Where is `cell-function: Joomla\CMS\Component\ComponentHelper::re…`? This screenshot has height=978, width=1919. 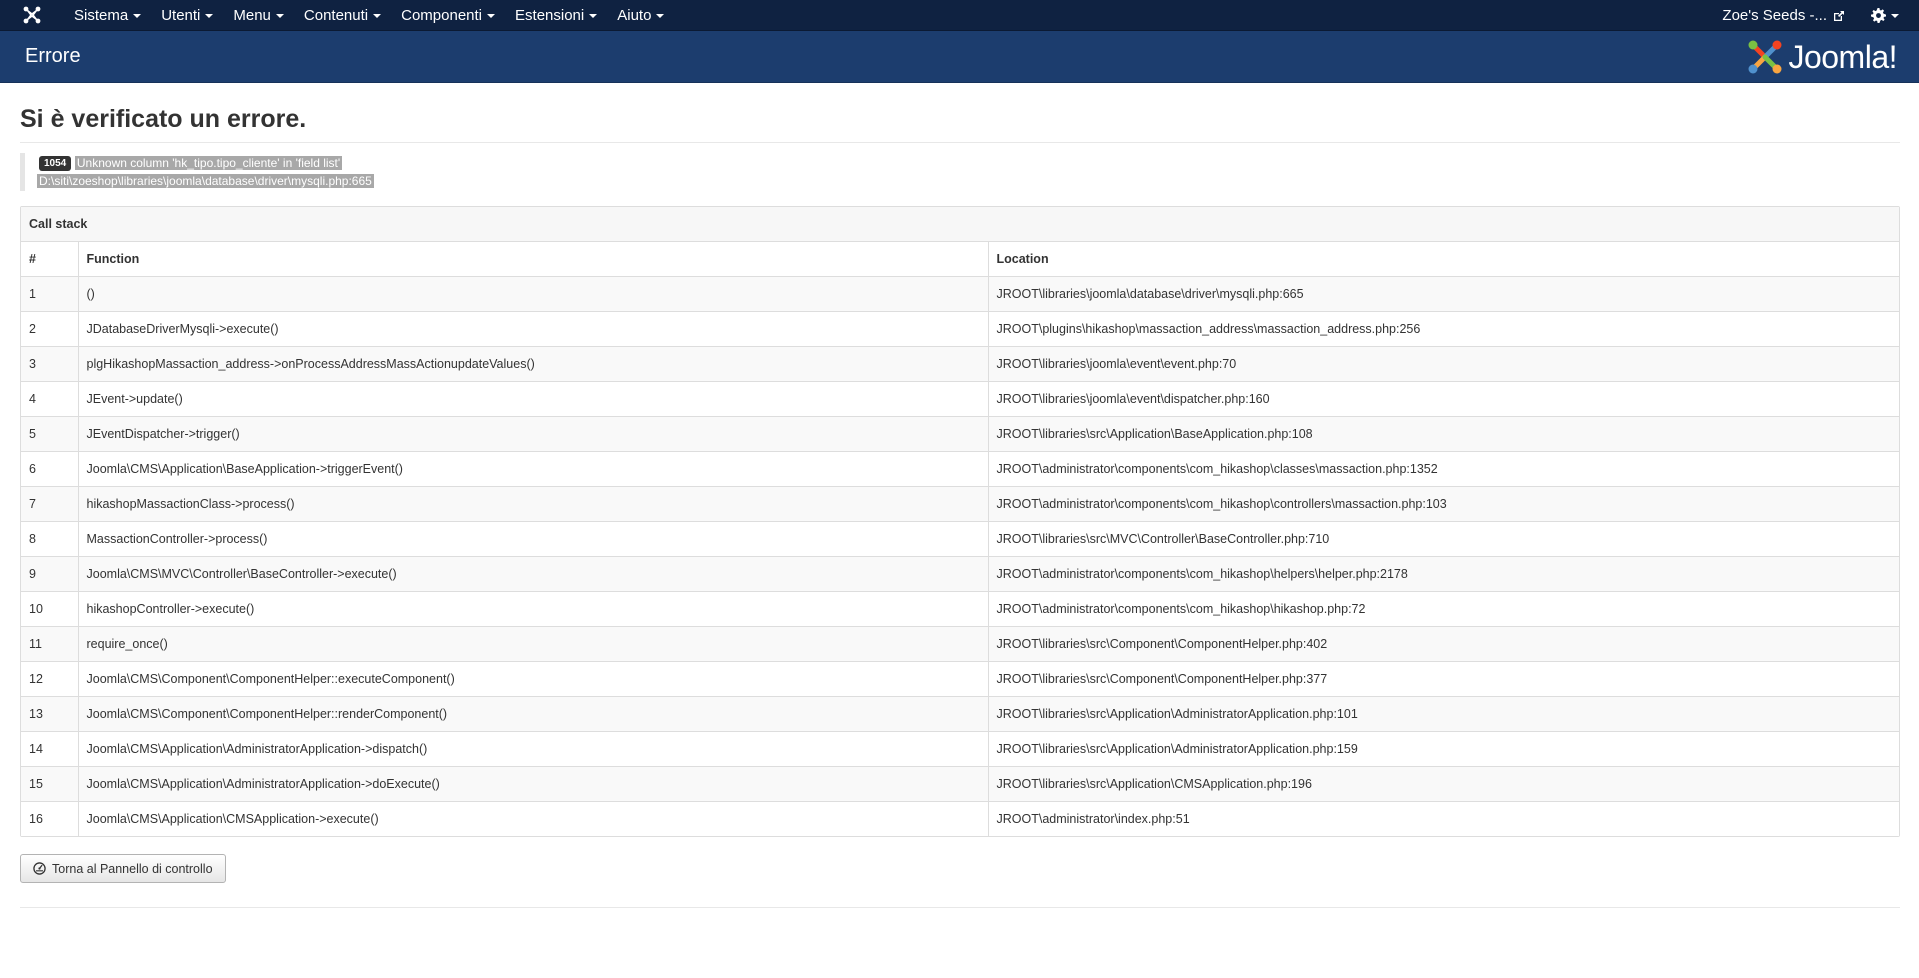 cell-function: Joomla\CMS\Component\ComponentHelper::re… is located at coordinates (532, 713).